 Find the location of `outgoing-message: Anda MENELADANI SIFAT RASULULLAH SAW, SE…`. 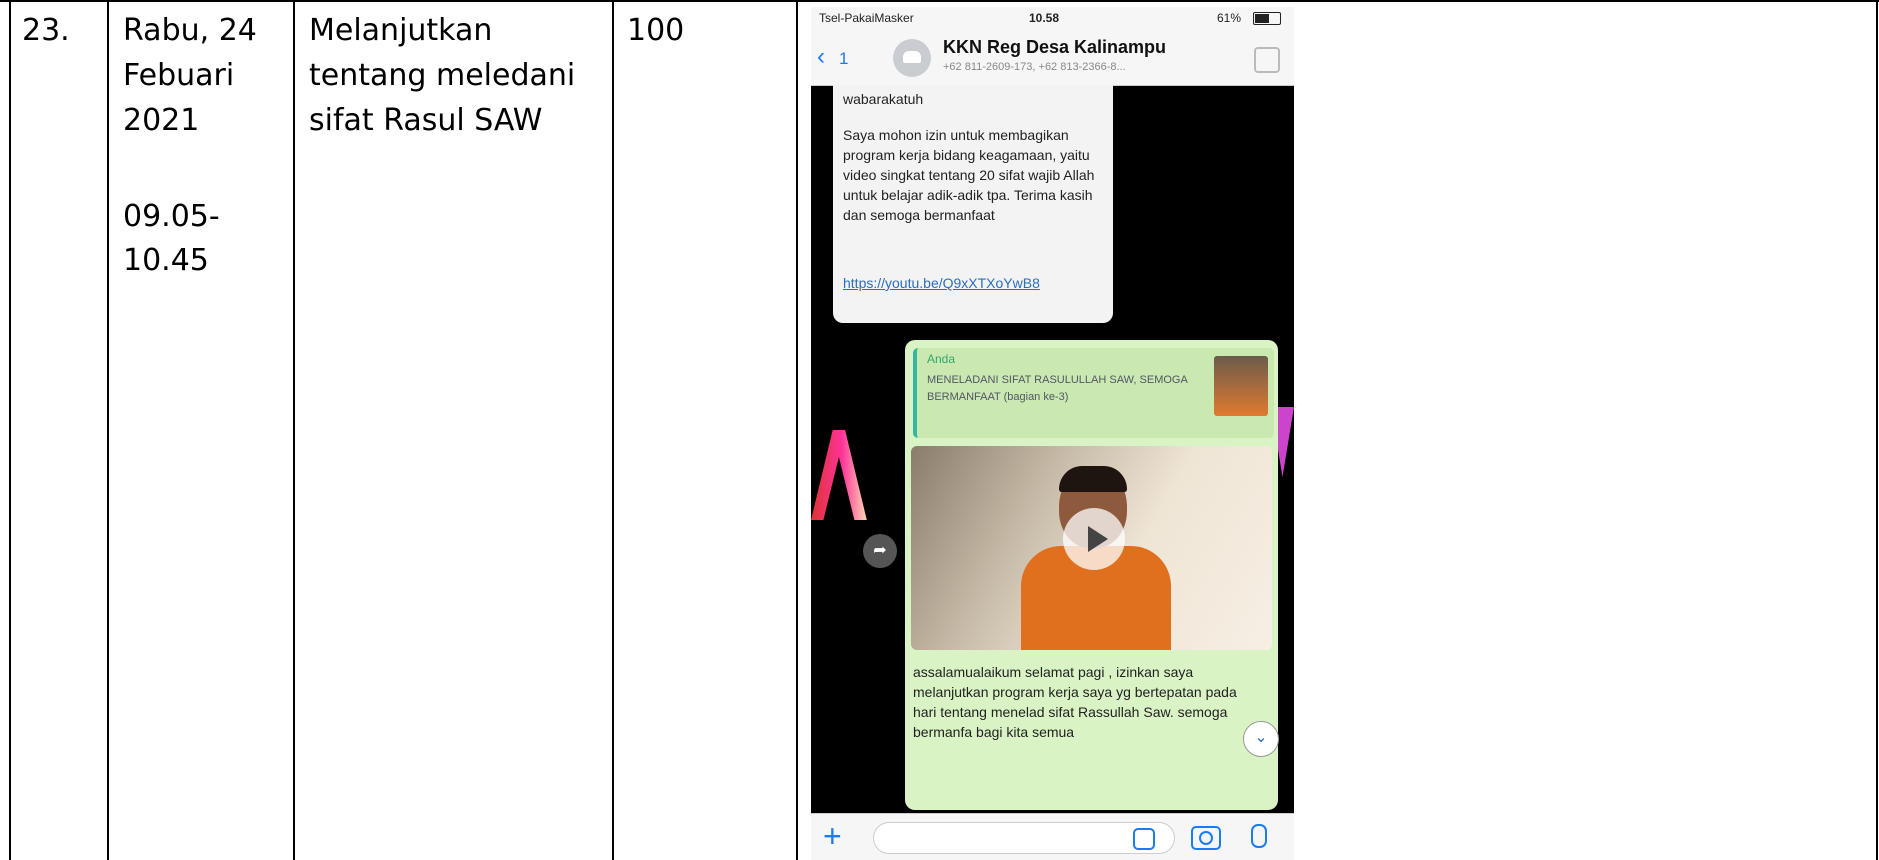

outgoing-message: Anda MENELADANI SIFAT RASULULLAH SAW, SE… is located at coordinates (1091, 575).